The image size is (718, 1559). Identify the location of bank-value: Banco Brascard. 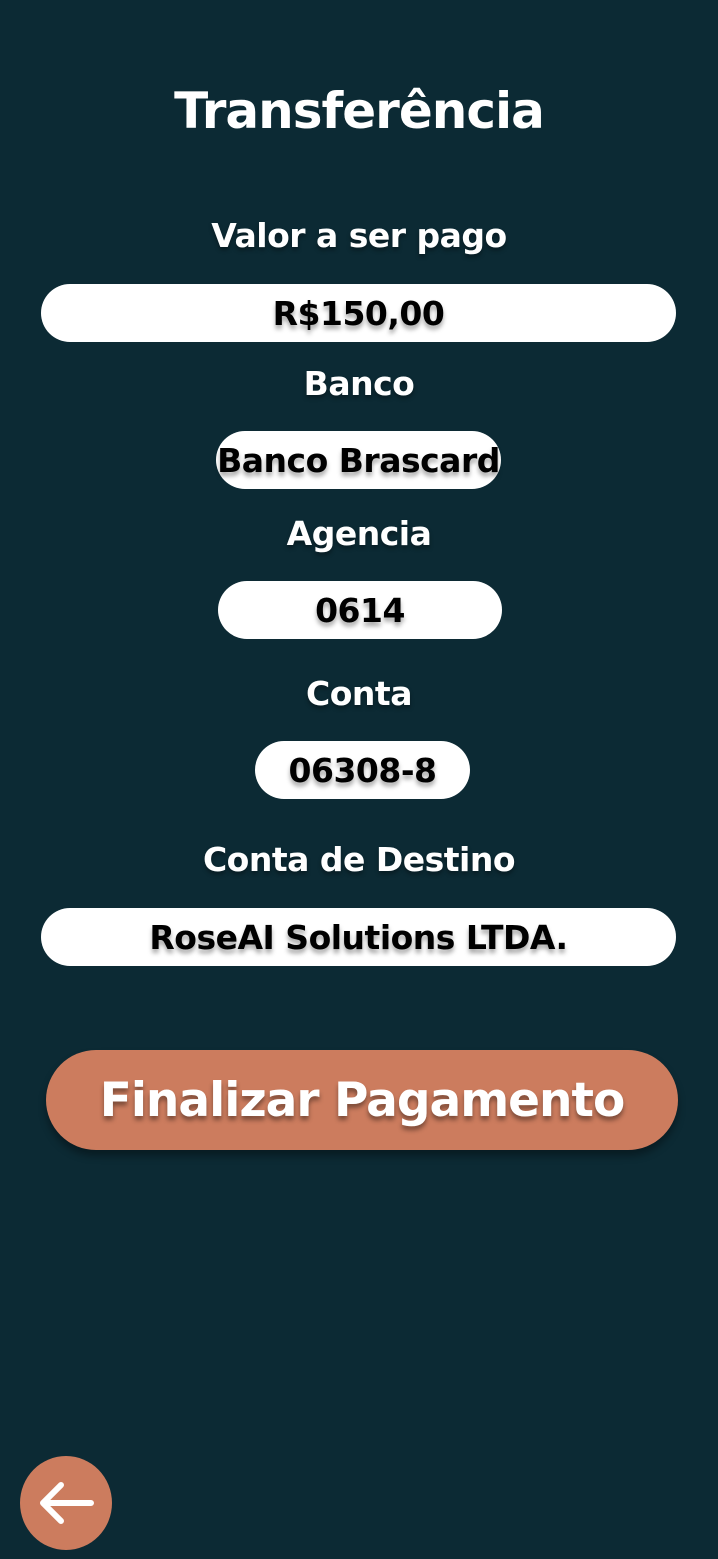
(358, 460).